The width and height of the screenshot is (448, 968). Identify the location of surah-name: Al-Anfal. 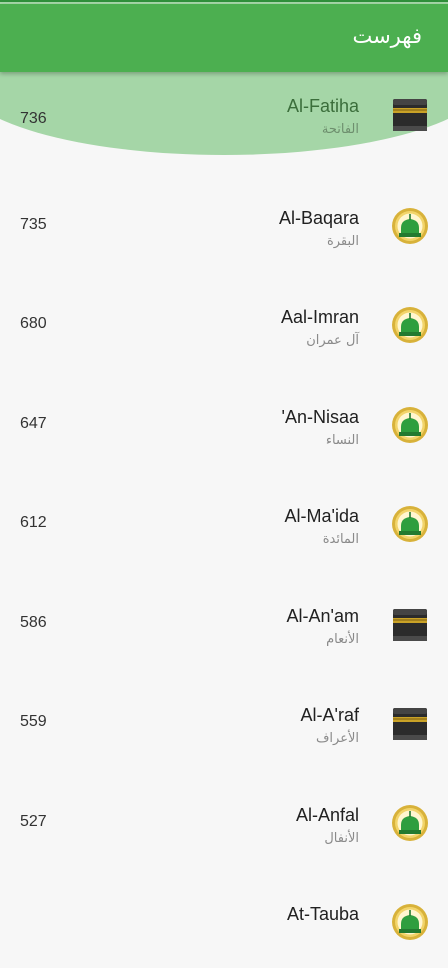
(327, 814).